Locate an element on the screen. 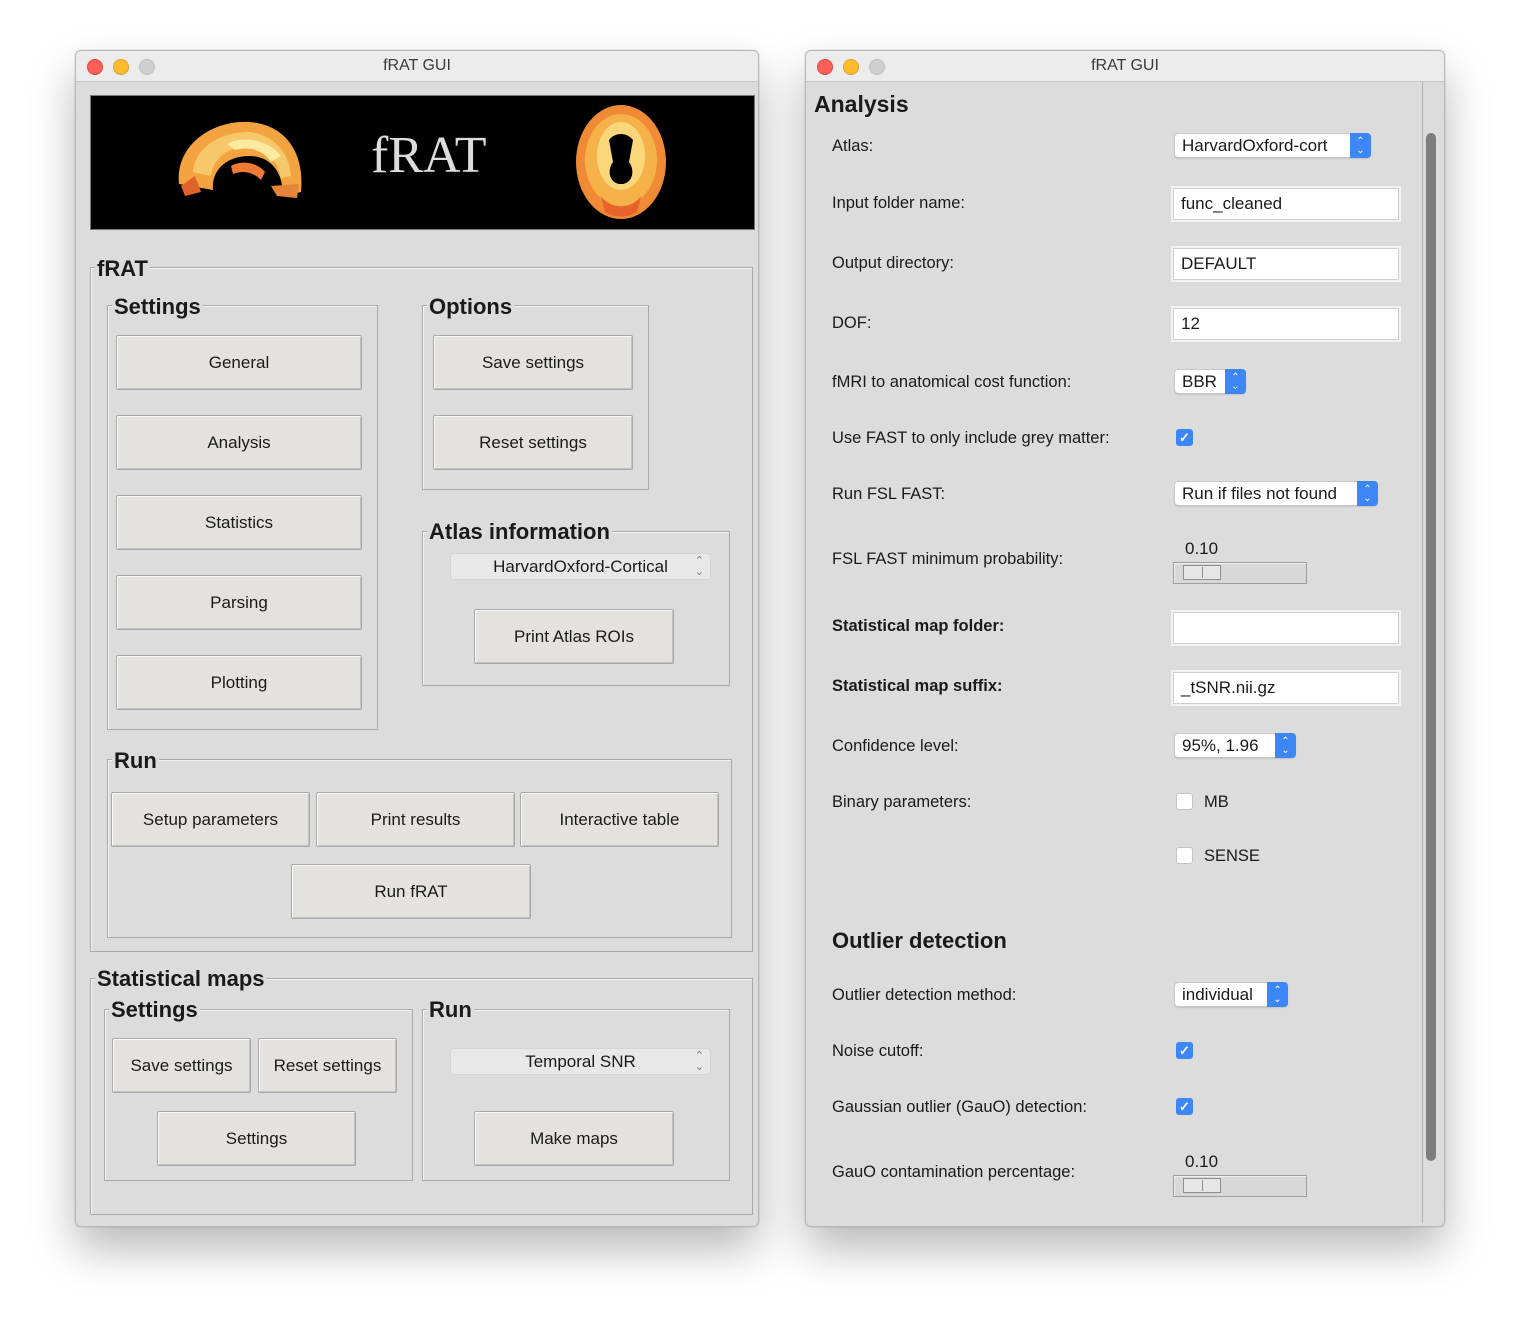 This screenshot has height=1325, width=1519. options-group-title: Options is located at coordinates (471, 306).